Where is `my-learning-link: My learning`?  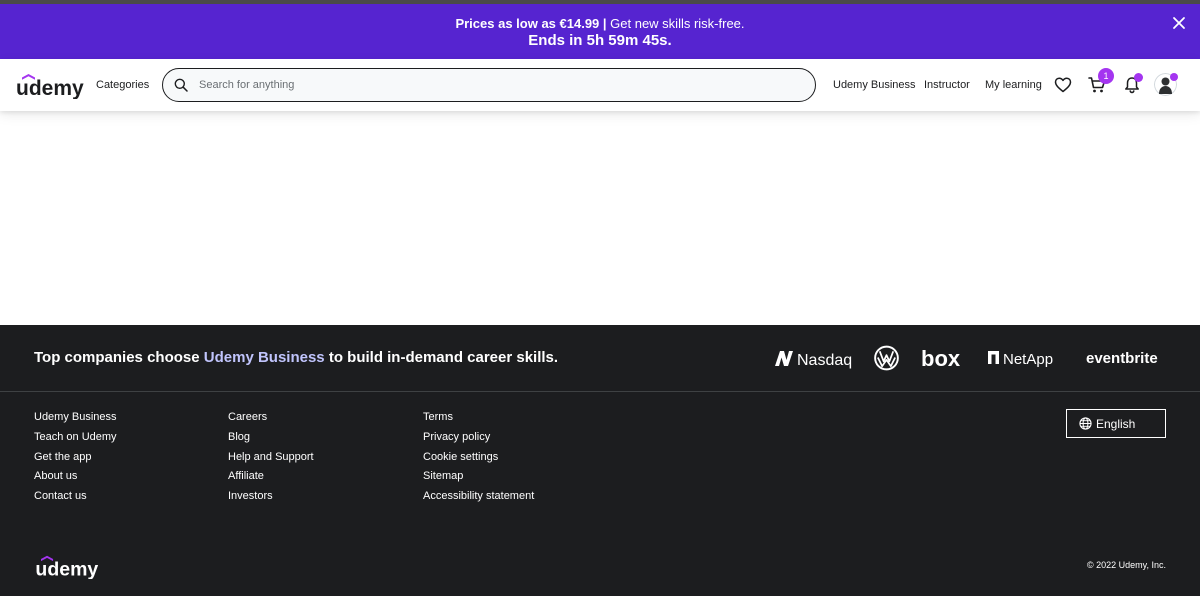
my-learning-link: My learning is located at coordinates (1013, 85).